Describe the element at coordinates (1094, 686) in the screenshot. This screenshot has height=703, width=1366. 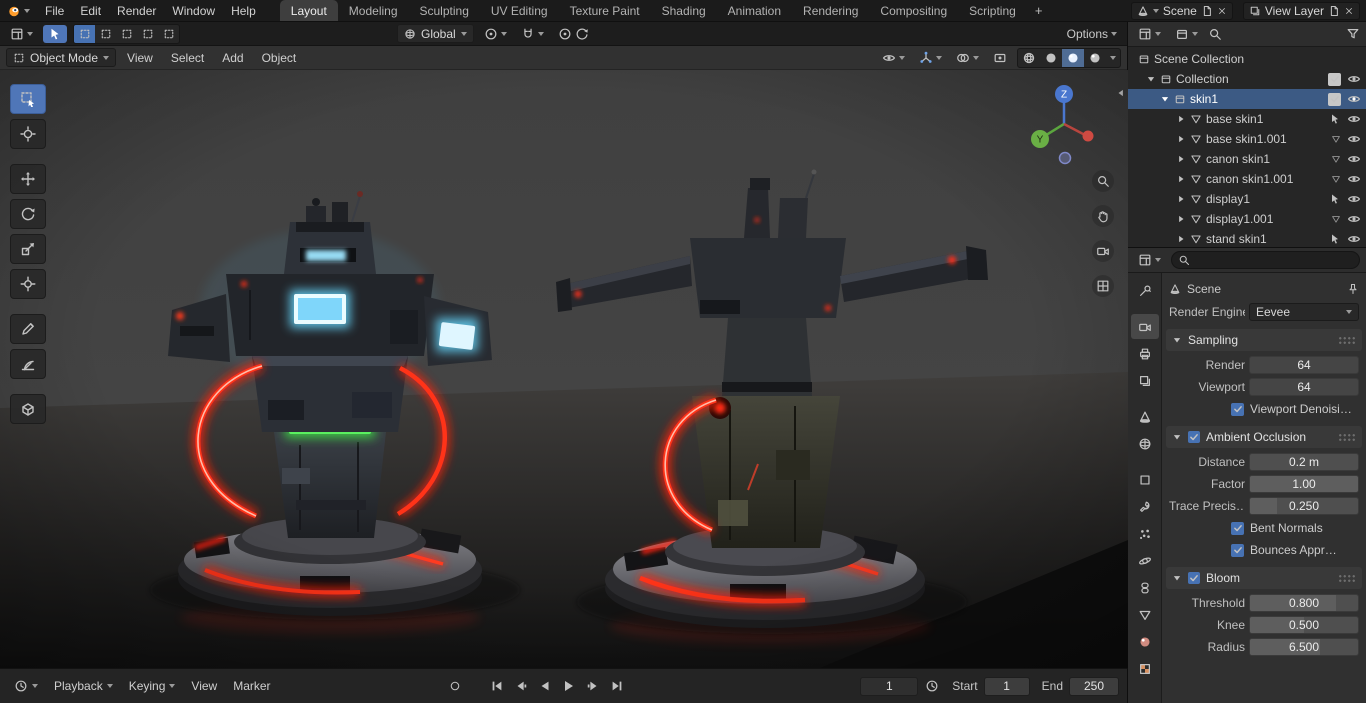
I see `frame-end-field: 250` at that location.